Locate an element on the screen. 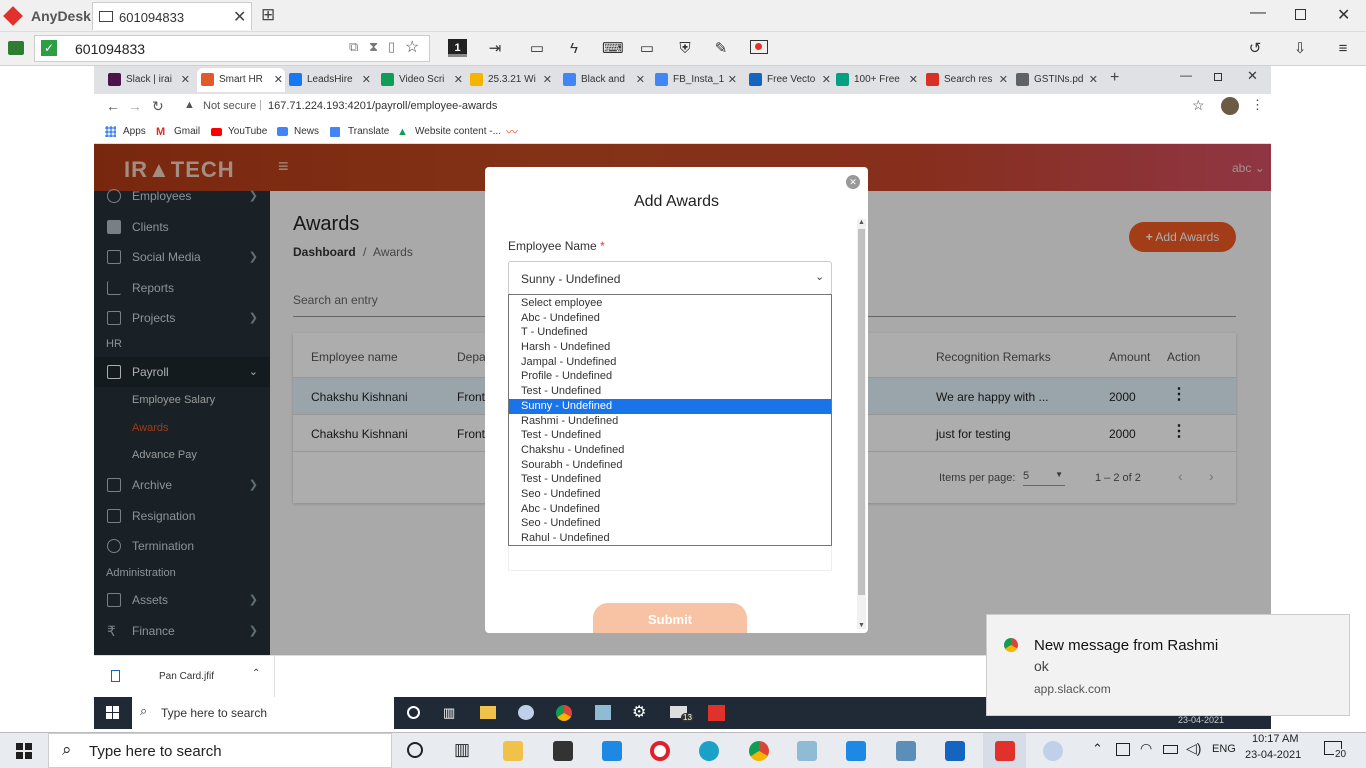 The image size is (1366, 768). hourglass-icon: ⧗ is located at coordinates (373, 47).